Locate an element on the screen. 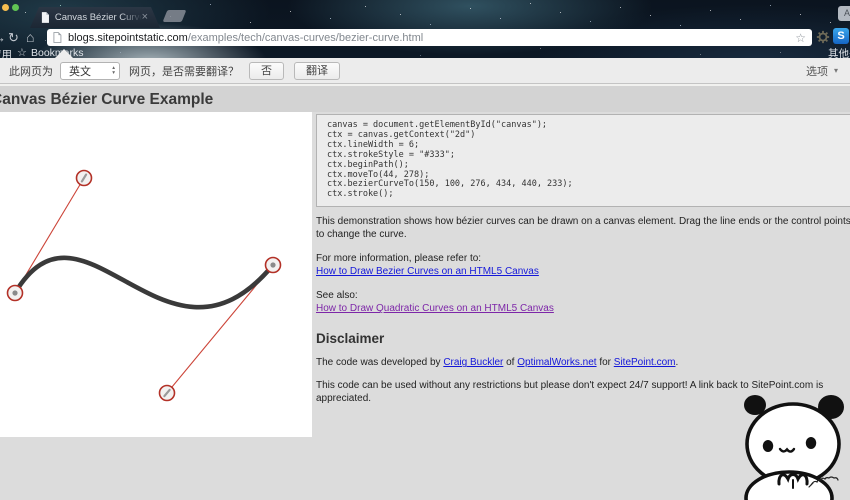 The image size is (850, 500). translate-question-label: 网页，是否需要翻译？ is located at coordinates (184, 71).